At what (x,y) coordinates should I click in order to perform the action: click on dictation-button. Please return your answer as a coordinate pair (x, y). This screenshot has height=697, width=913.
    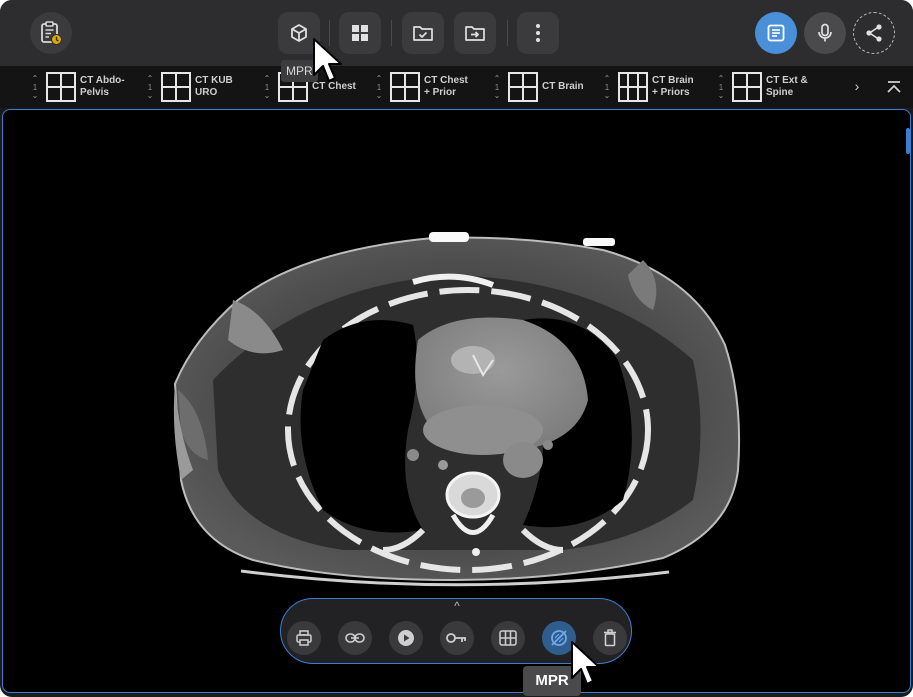
    Looking at the image, I should click on (825, 33).